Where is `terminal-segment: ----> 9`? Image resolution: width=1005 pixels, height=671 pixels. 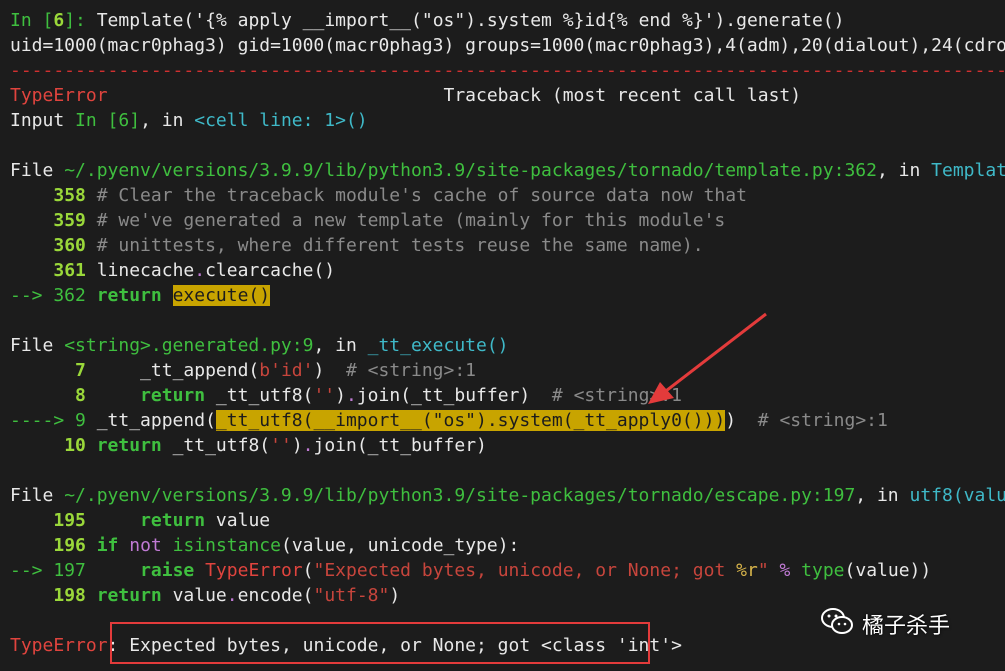
terminal-segment: ----> 9 is located at coordinates (53, 420).